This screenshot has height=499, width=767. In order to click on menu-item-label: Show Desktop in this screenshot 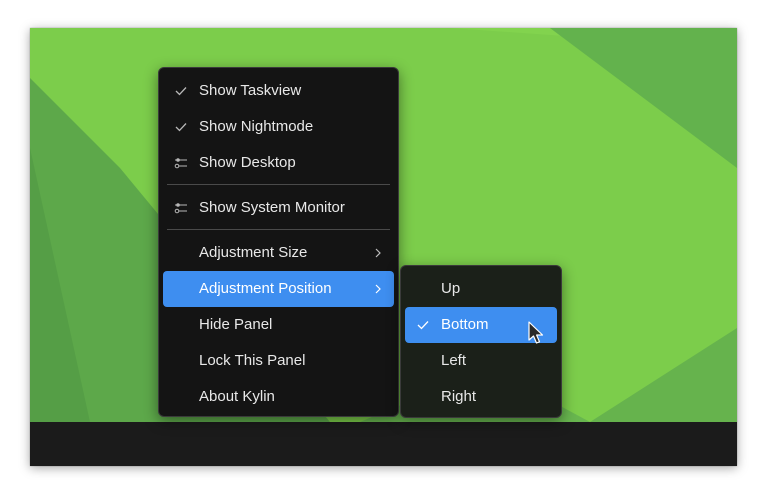, I will do `click(247, 162)`.